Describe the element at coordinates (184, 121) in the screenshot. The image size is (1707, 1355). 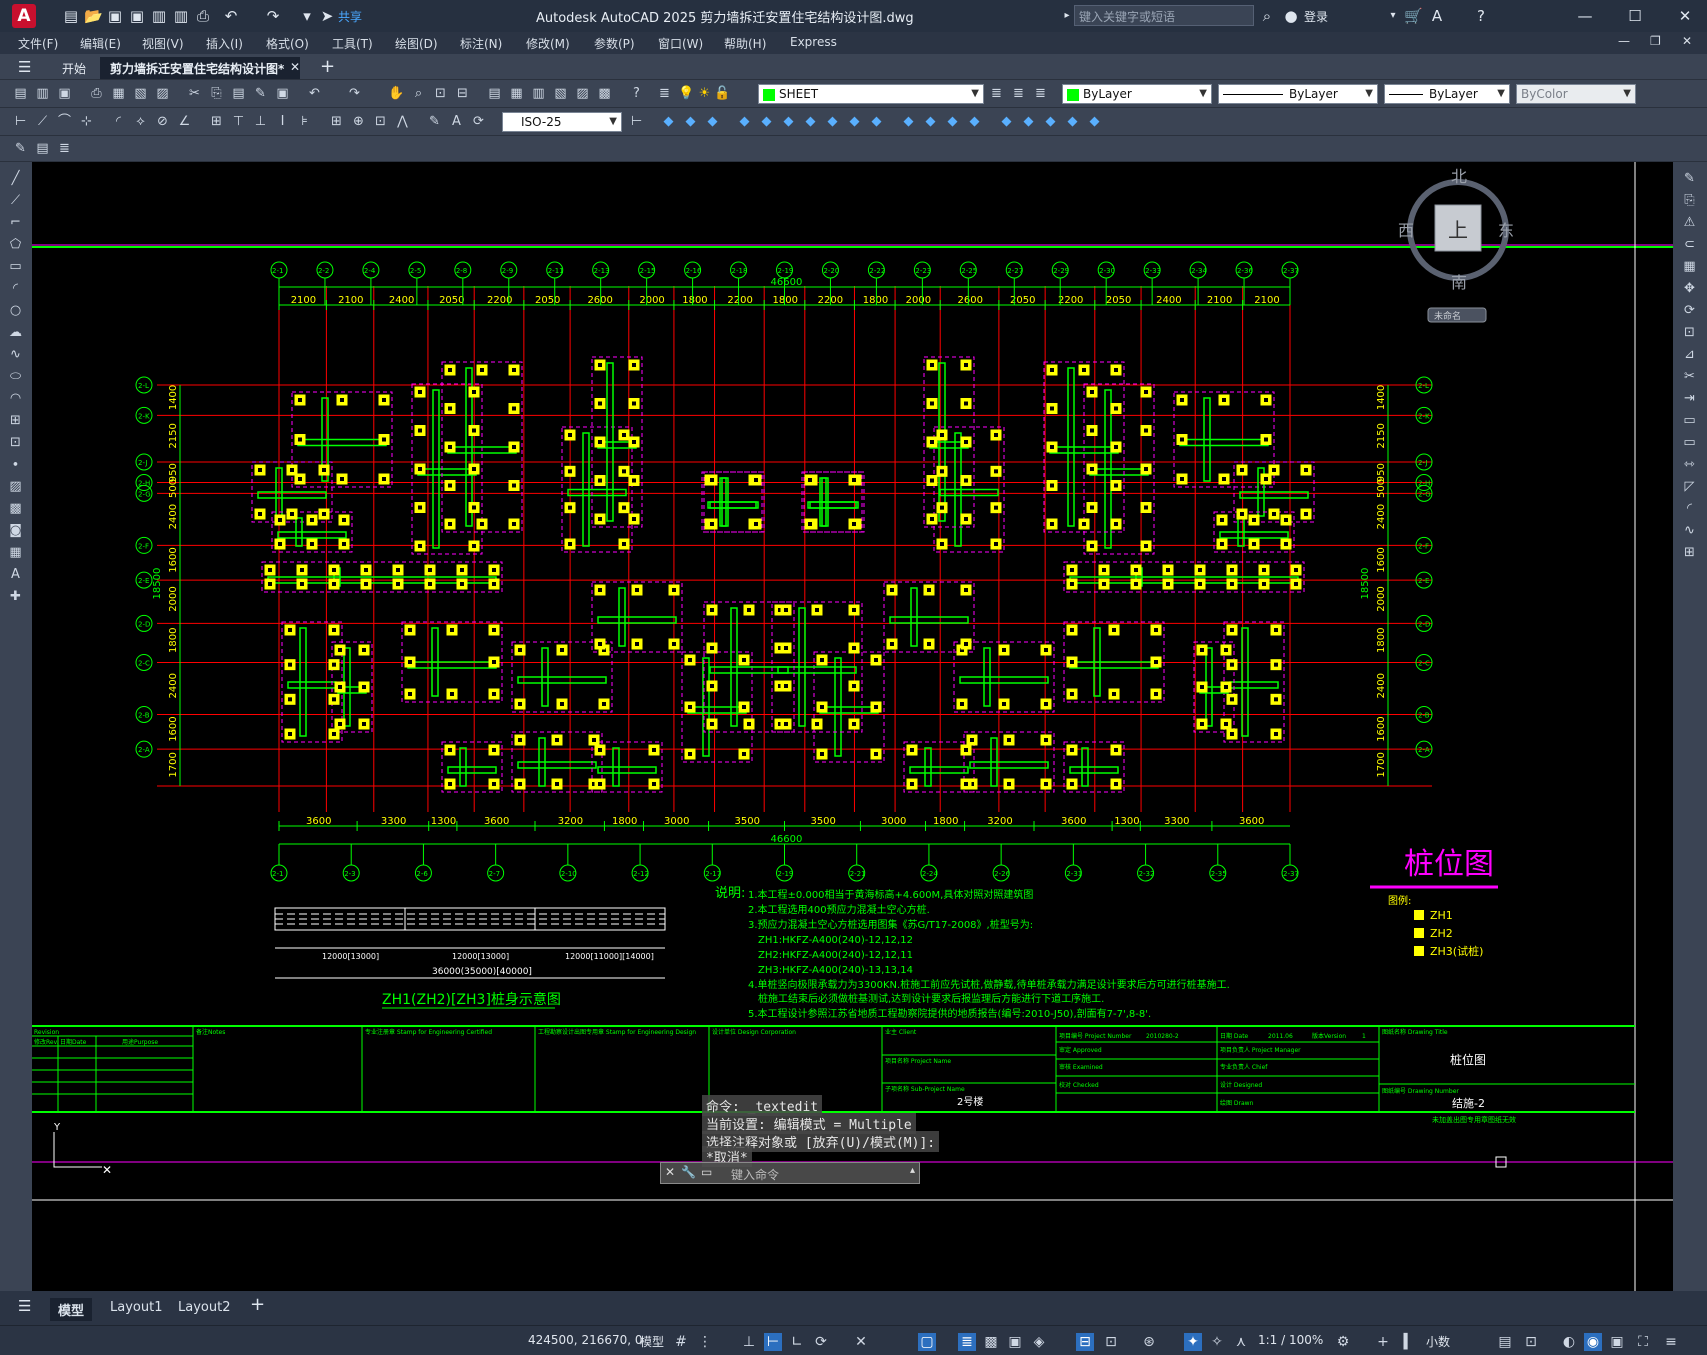
I see `angular-dim-icon: ∠` at that location.